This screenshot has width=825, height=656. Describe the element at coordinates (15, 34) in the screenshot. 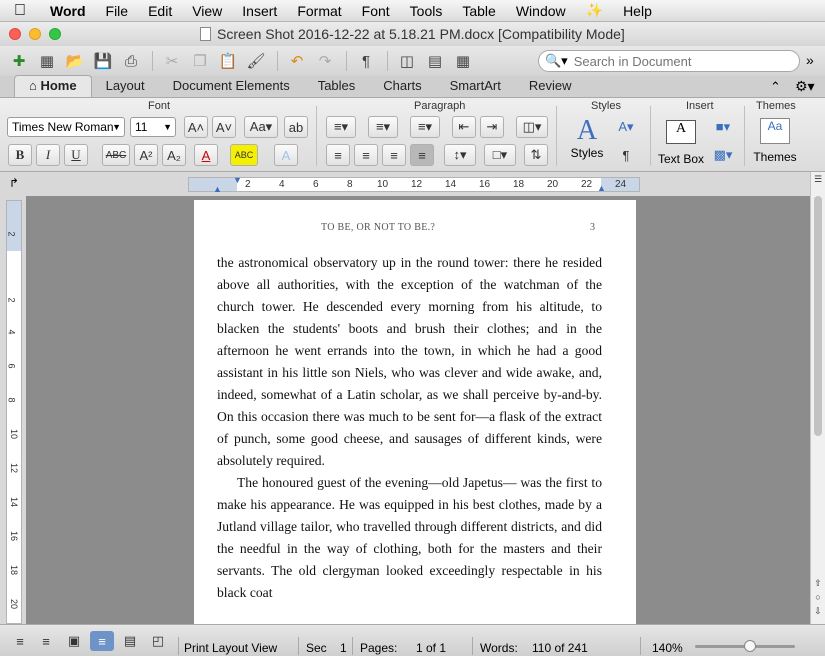

I see `close-window-button` at that location.